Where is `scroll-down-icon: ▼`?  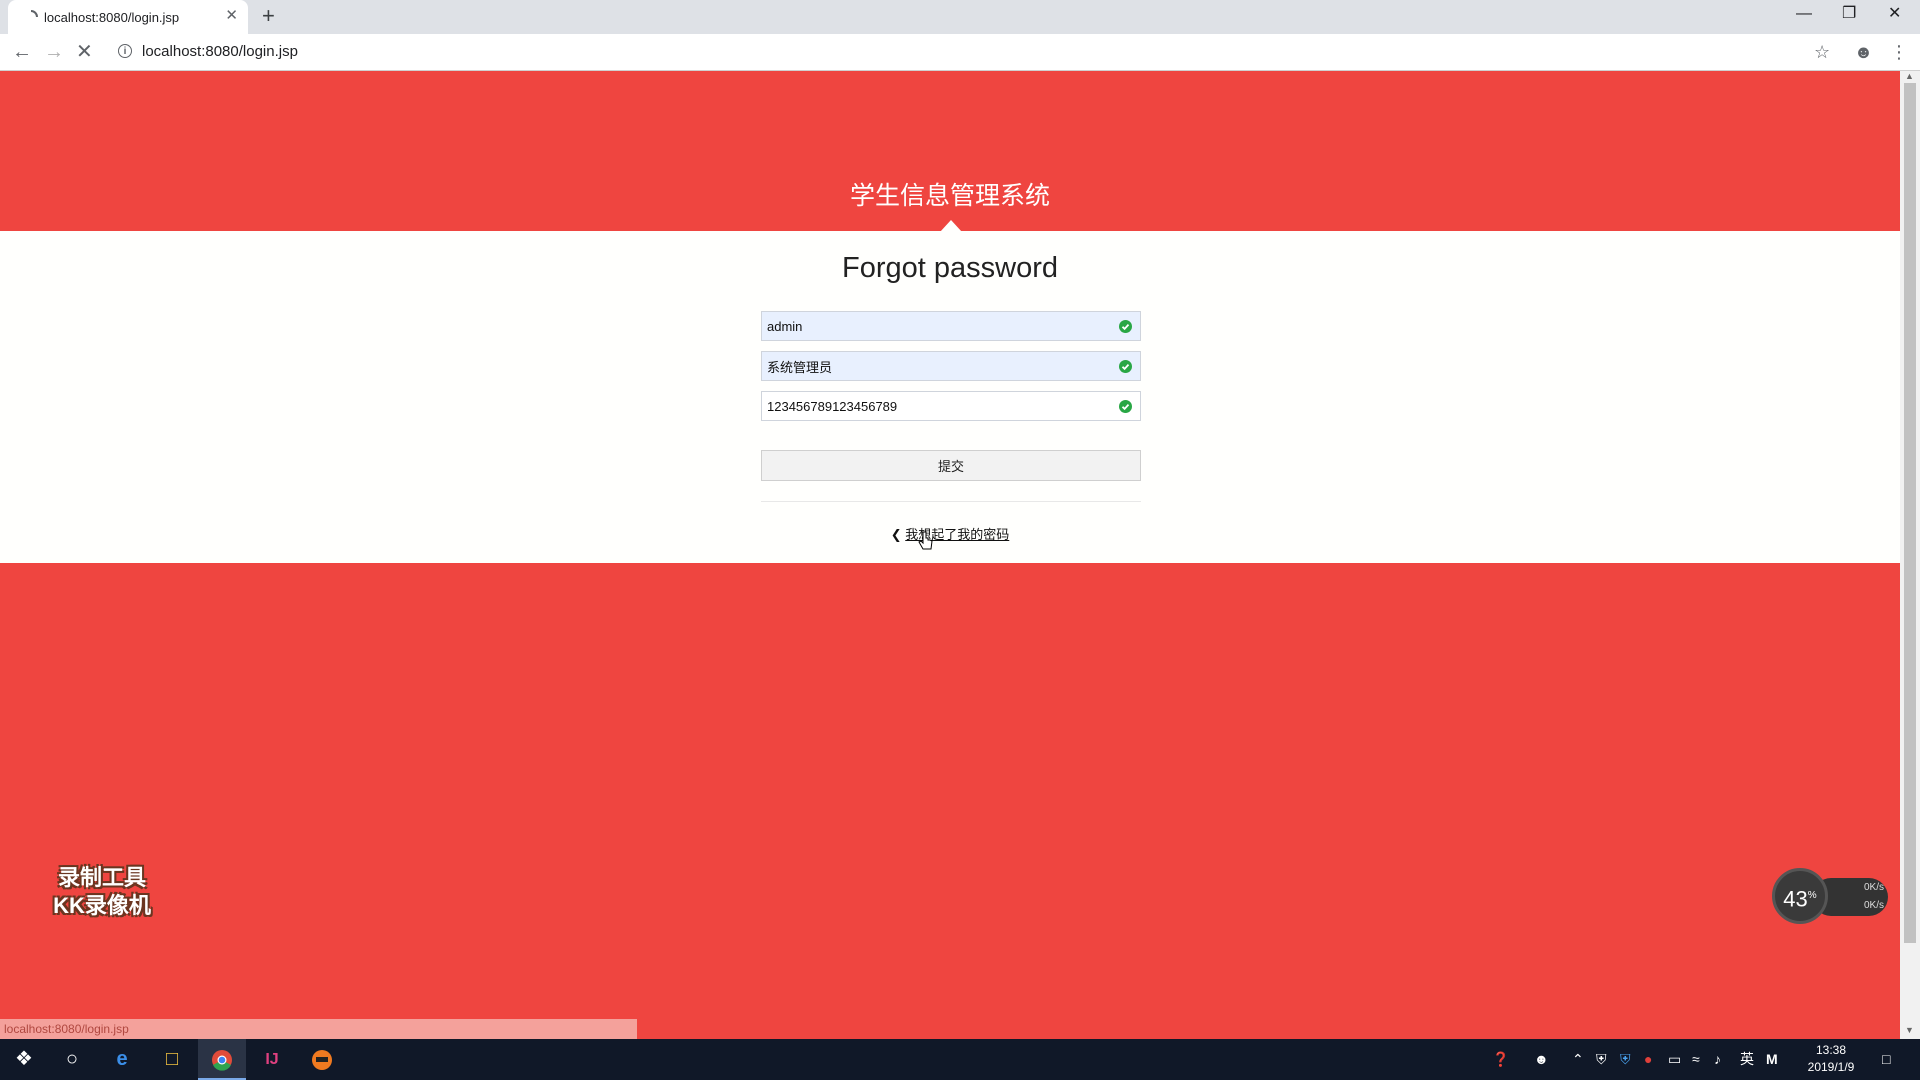
scroll-down-icon: ▼ is located at coordinates (1909, 1030).